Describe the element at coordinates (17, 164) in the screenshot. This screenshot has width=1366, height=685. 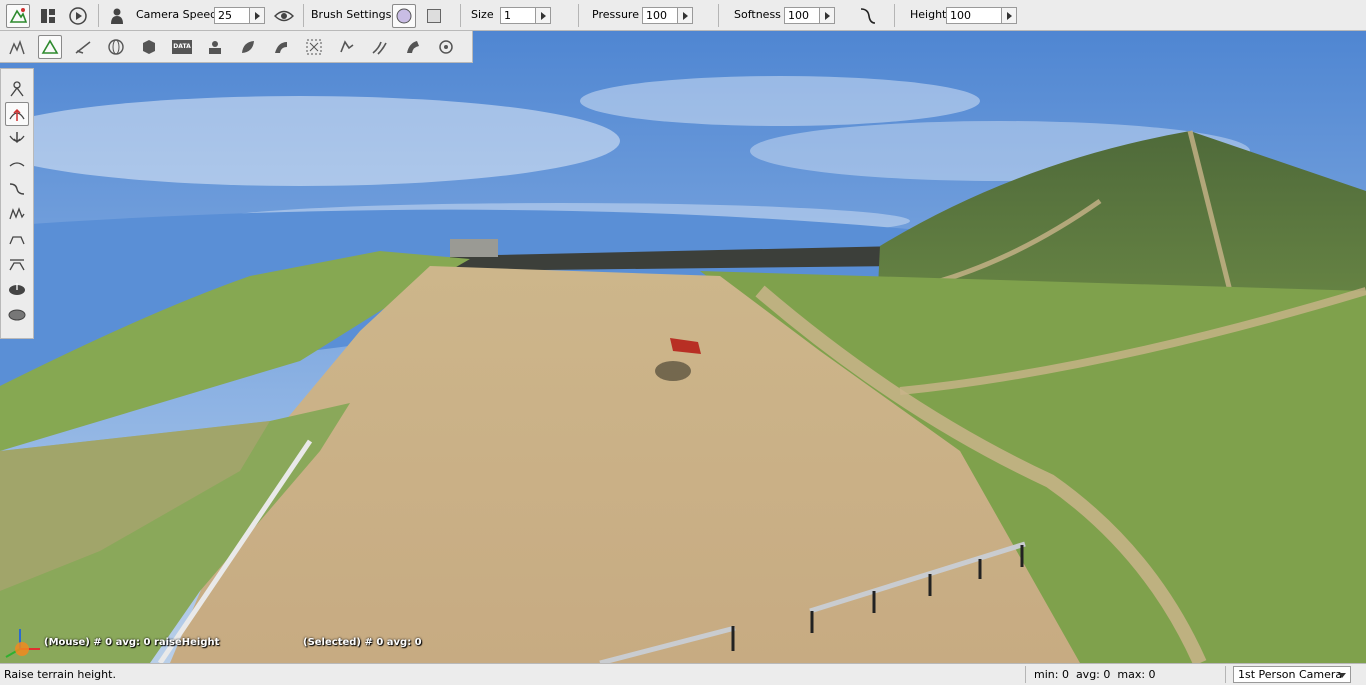
I see `smooth-height-icon` at that location.